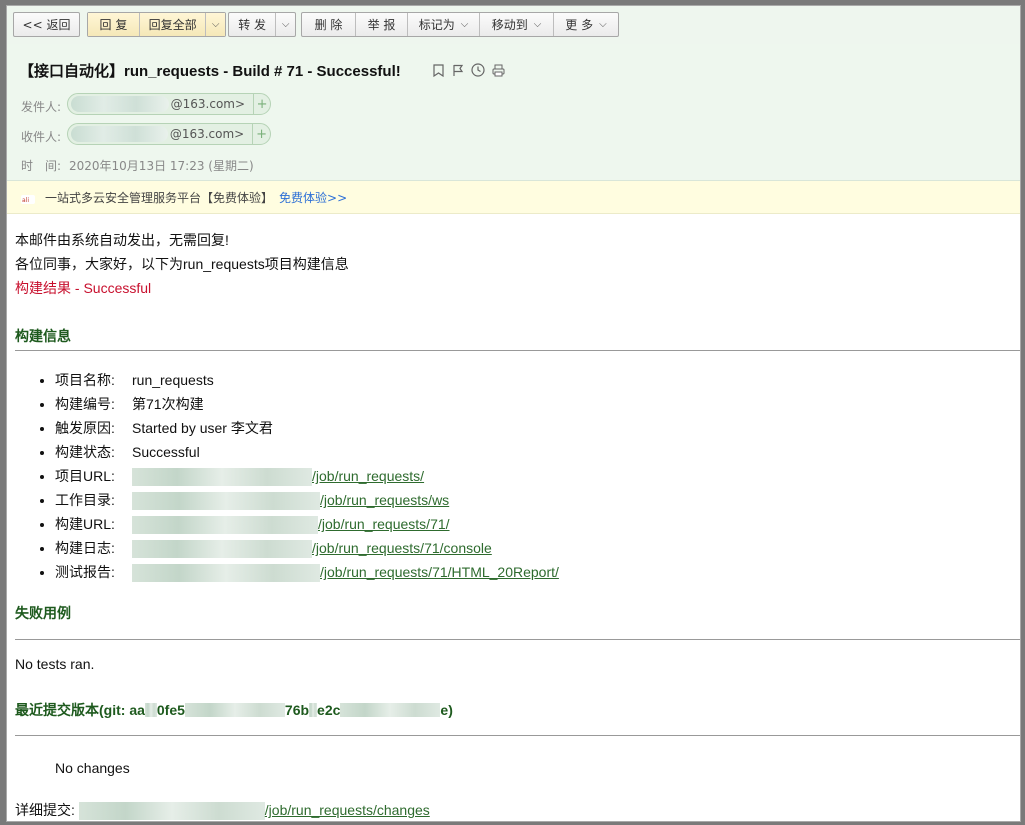 The height and width of the screenshot is (825, 1025). Describe the element at coordinates (402, 548) in the screenshot. I see `build-log-link: /job/run_requests/71/console` at that location.